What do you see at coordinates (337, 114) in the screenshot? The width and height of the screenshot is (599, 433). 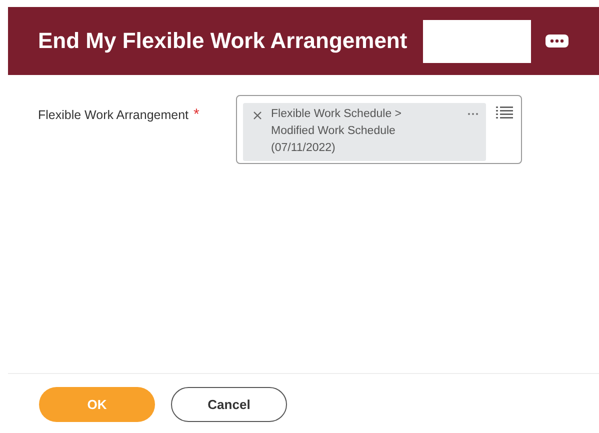 I see `selection-text: Flexible Work Schedule >` at bounding box center [337, 114].